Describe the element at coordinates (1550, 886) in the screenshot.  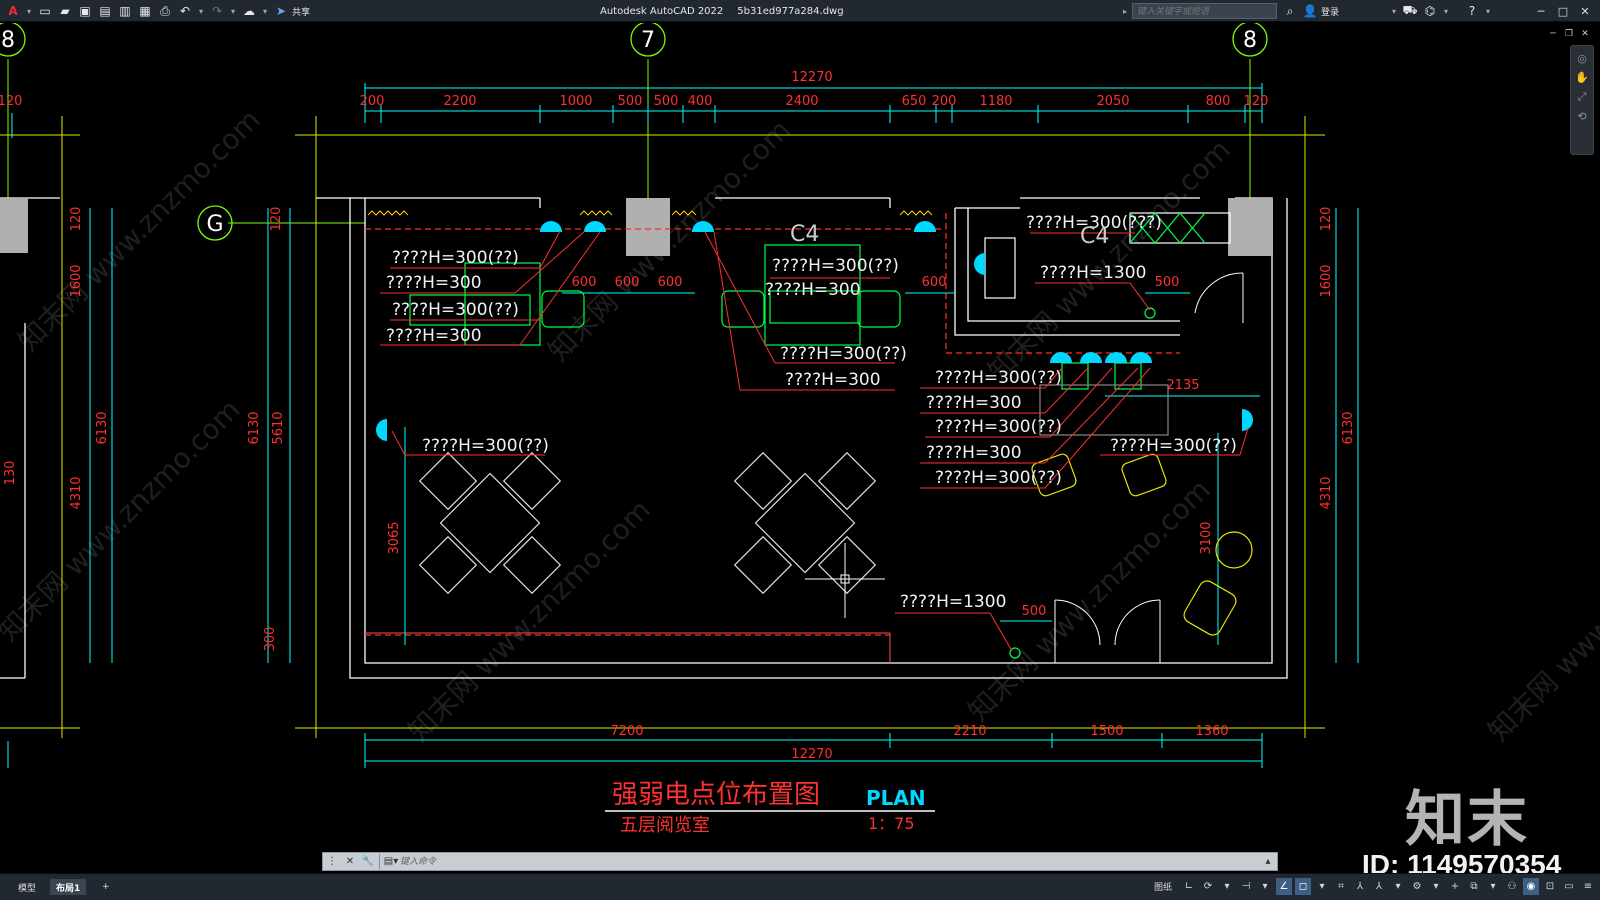
I see `quick-properties-icon: ⊡` at that location.